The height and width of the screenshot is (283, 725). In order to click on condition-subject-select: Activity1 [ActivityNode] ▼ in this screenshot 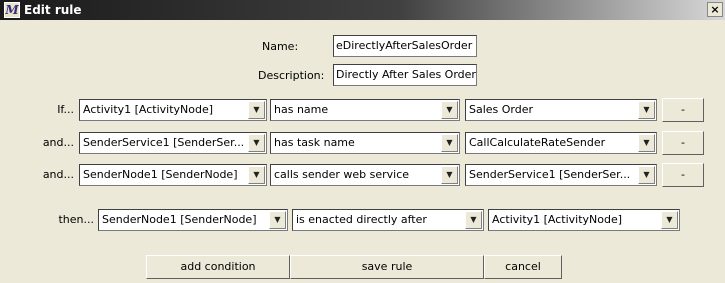, I will do `click(173, 110)`.